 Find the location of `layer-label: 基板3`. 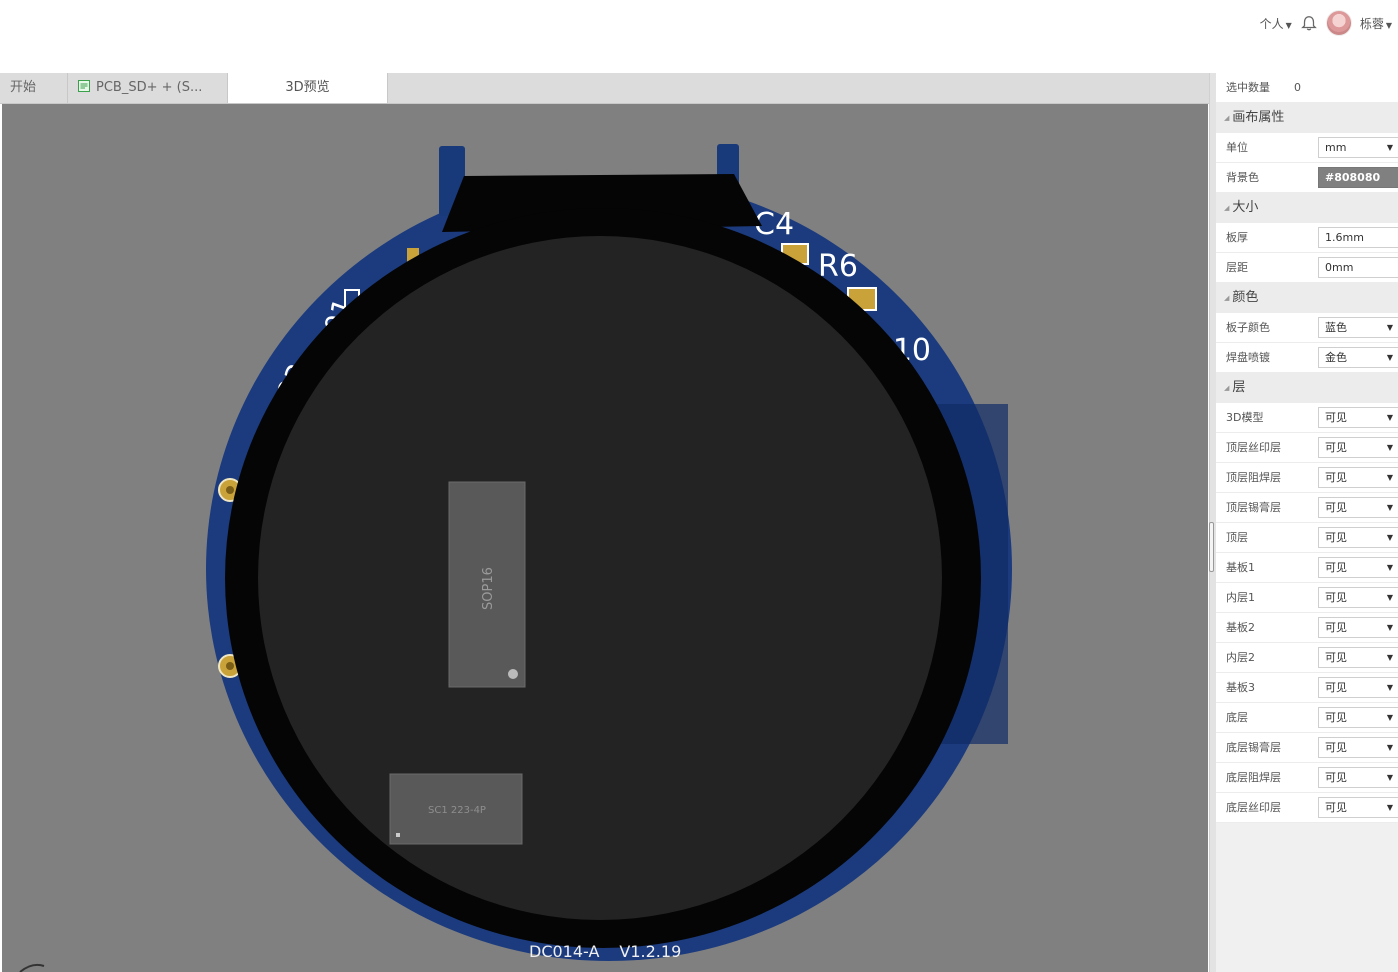

layer-label: 基板3 is located at coordinates (1240, 687).